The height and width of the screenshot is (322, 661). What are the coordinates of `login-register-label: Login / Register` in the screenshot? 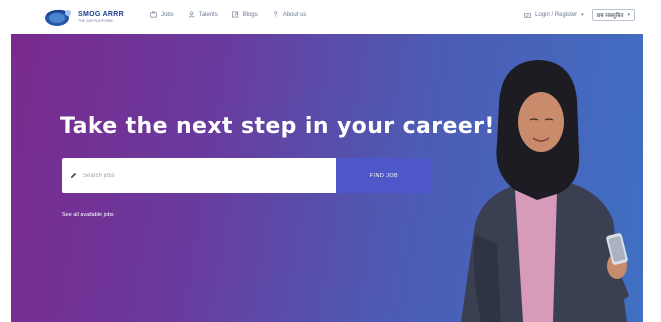 It's located at (556, 15).